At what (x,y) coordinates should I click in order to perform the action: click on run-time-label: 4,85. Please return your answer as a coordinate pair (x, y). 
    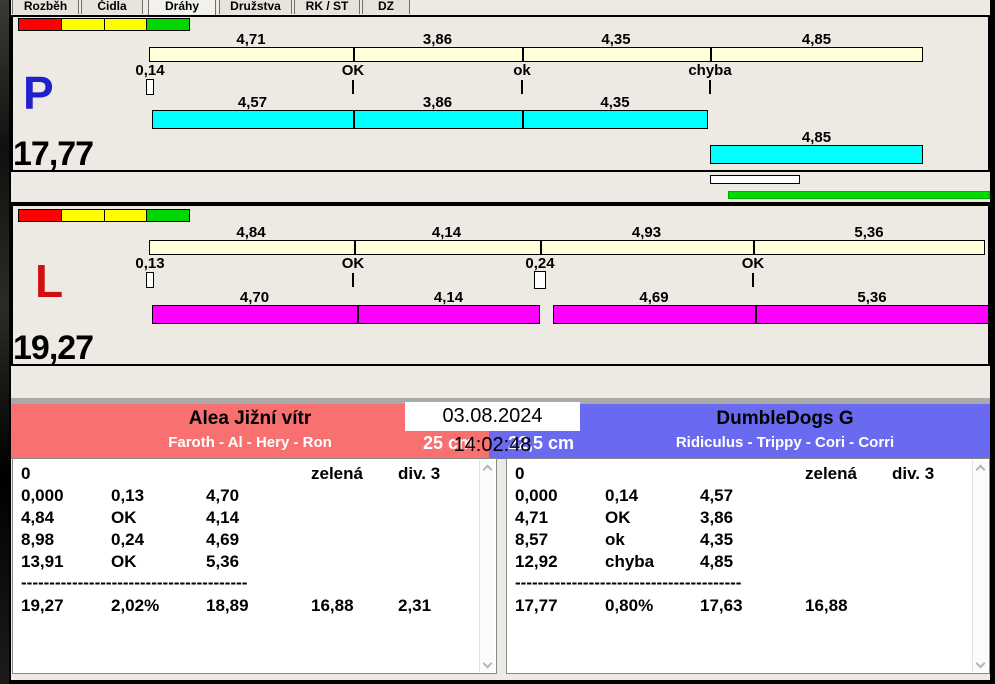
    Looking at the image, I should click on (816, 137).